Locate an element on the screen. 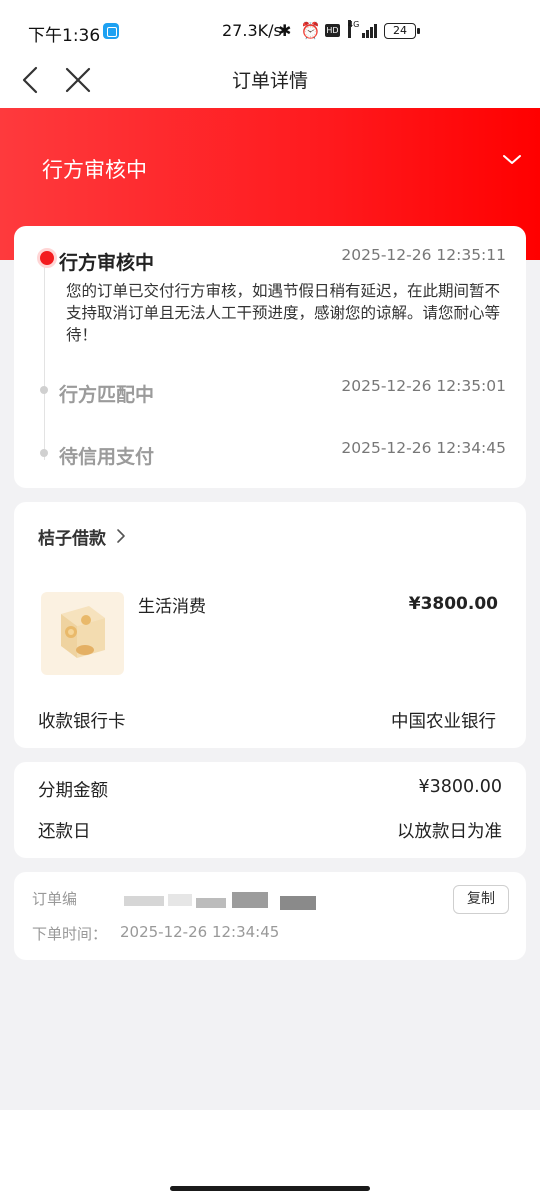  nav-bar: 订单详情 is located at coordinates (270, 82).